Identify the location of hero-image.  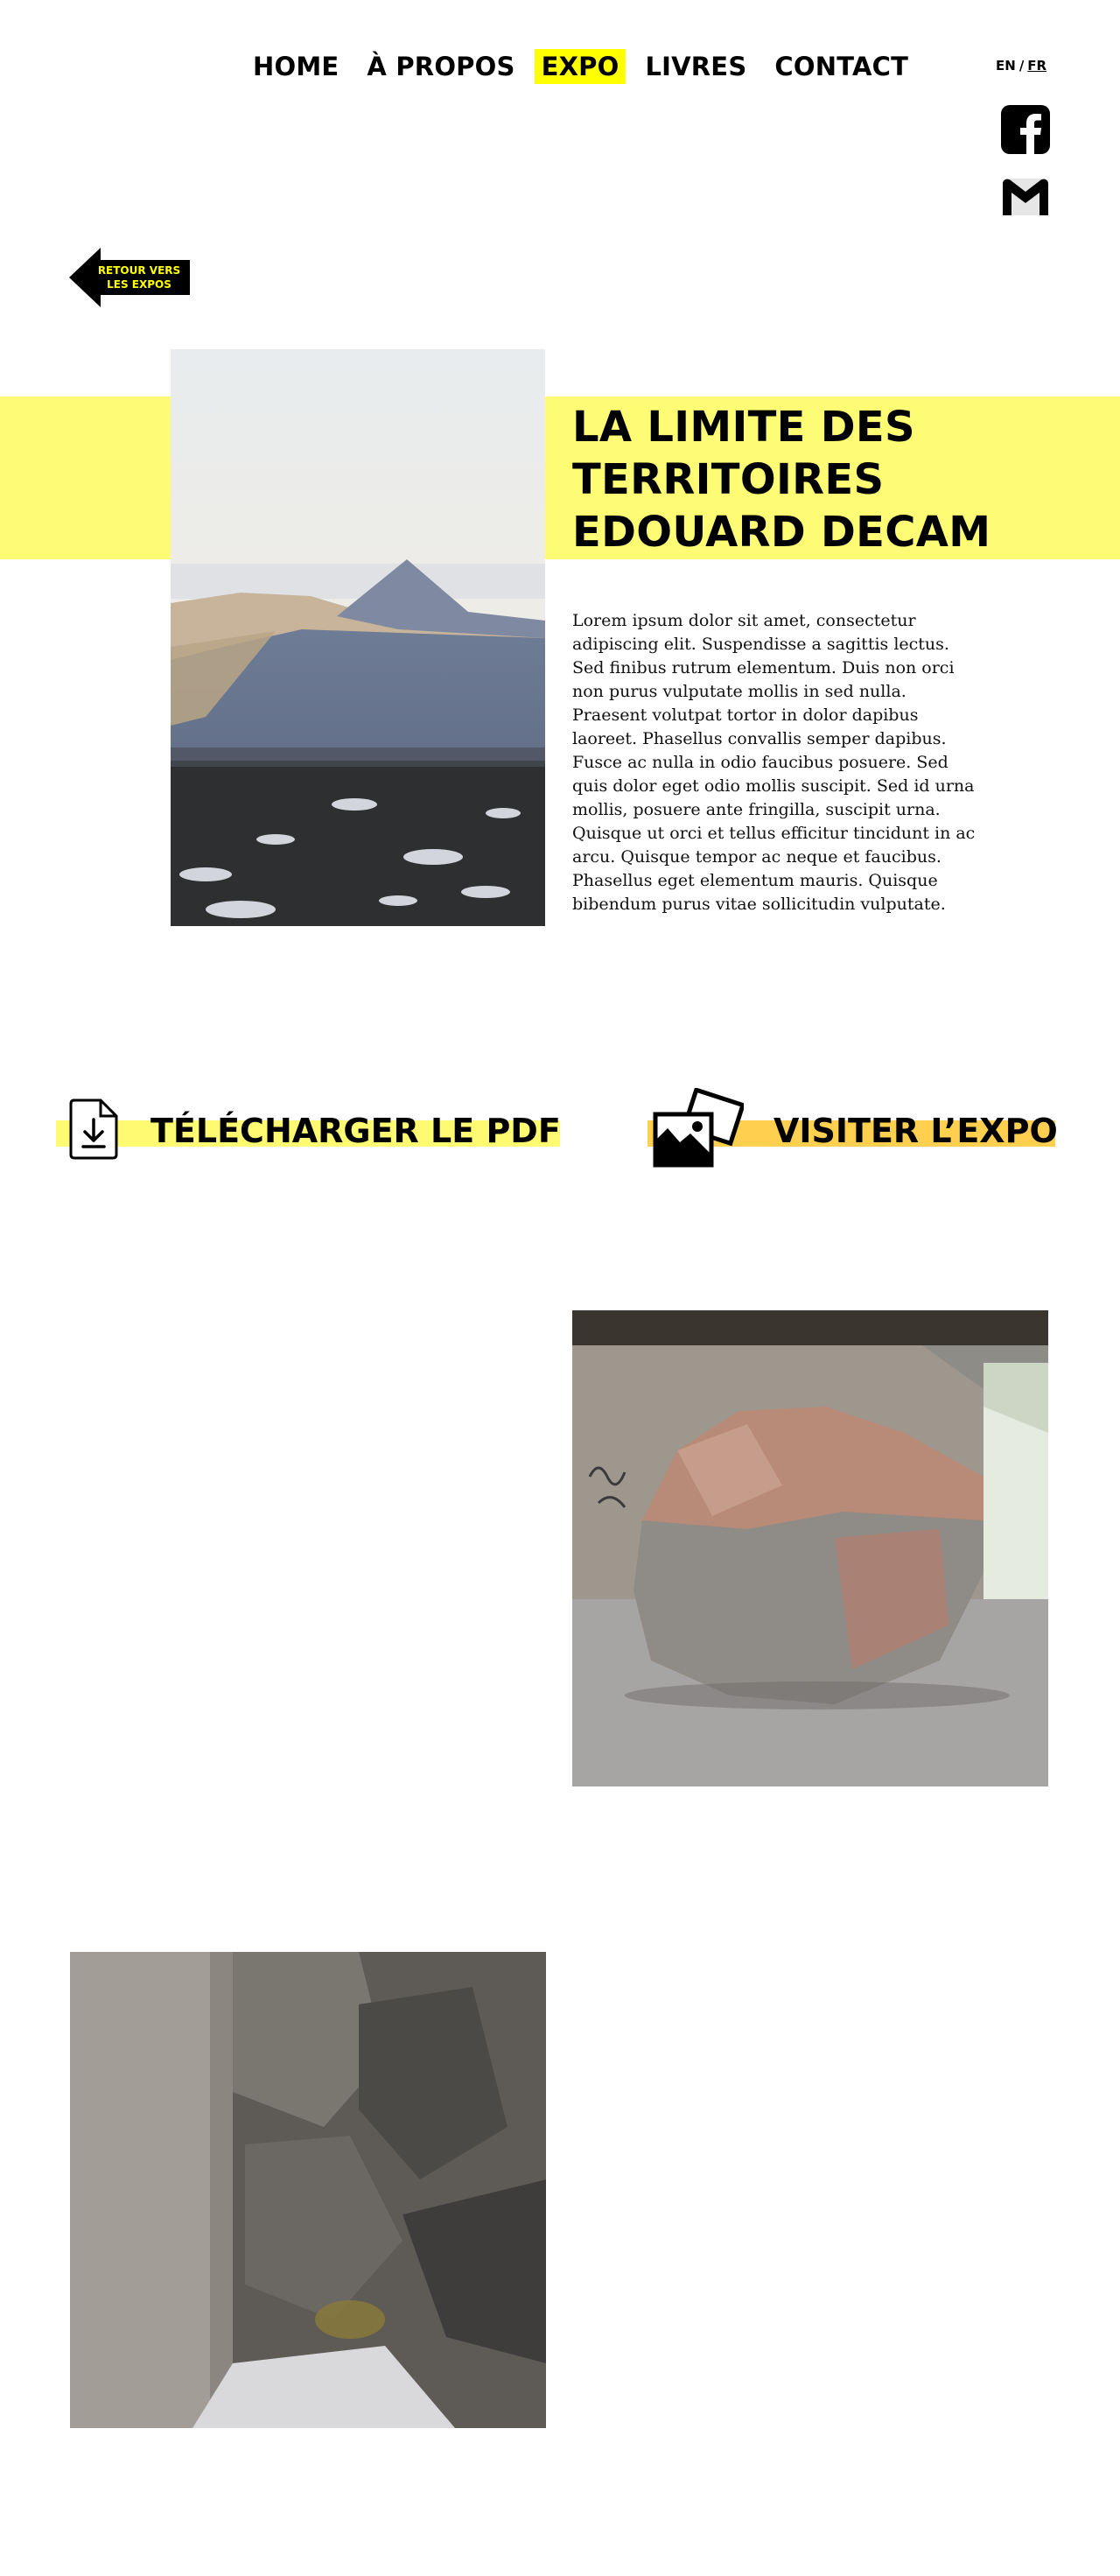
(358, 637).